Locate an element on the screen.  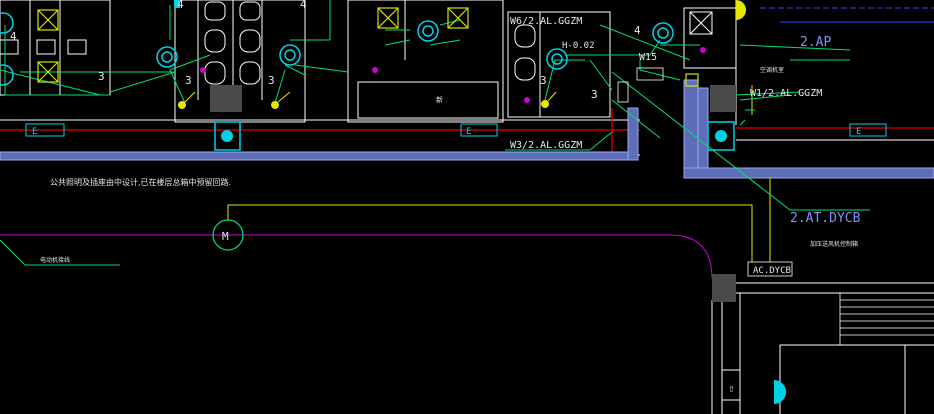
note-room: 新 is located at coordinates (439, 99).